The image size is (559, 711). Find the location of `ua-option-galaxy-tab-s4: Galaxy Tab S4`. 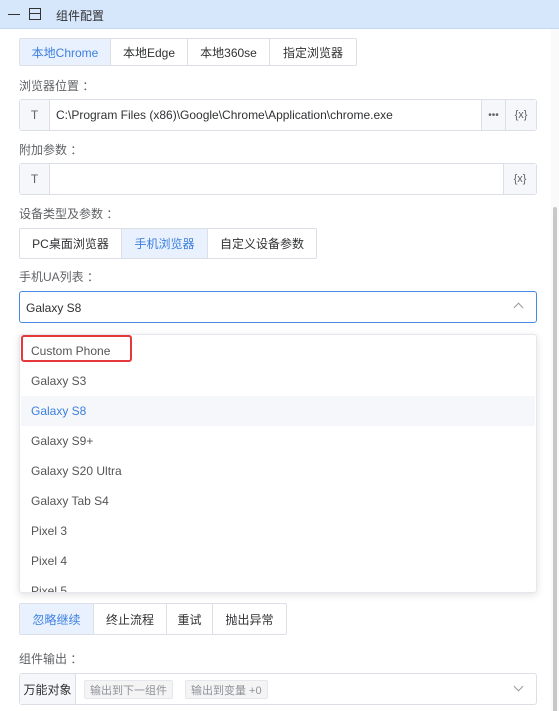

ua-option-galaxy-tab-s4: Galaxy Tab S4 is located at coordinates (278, 501).